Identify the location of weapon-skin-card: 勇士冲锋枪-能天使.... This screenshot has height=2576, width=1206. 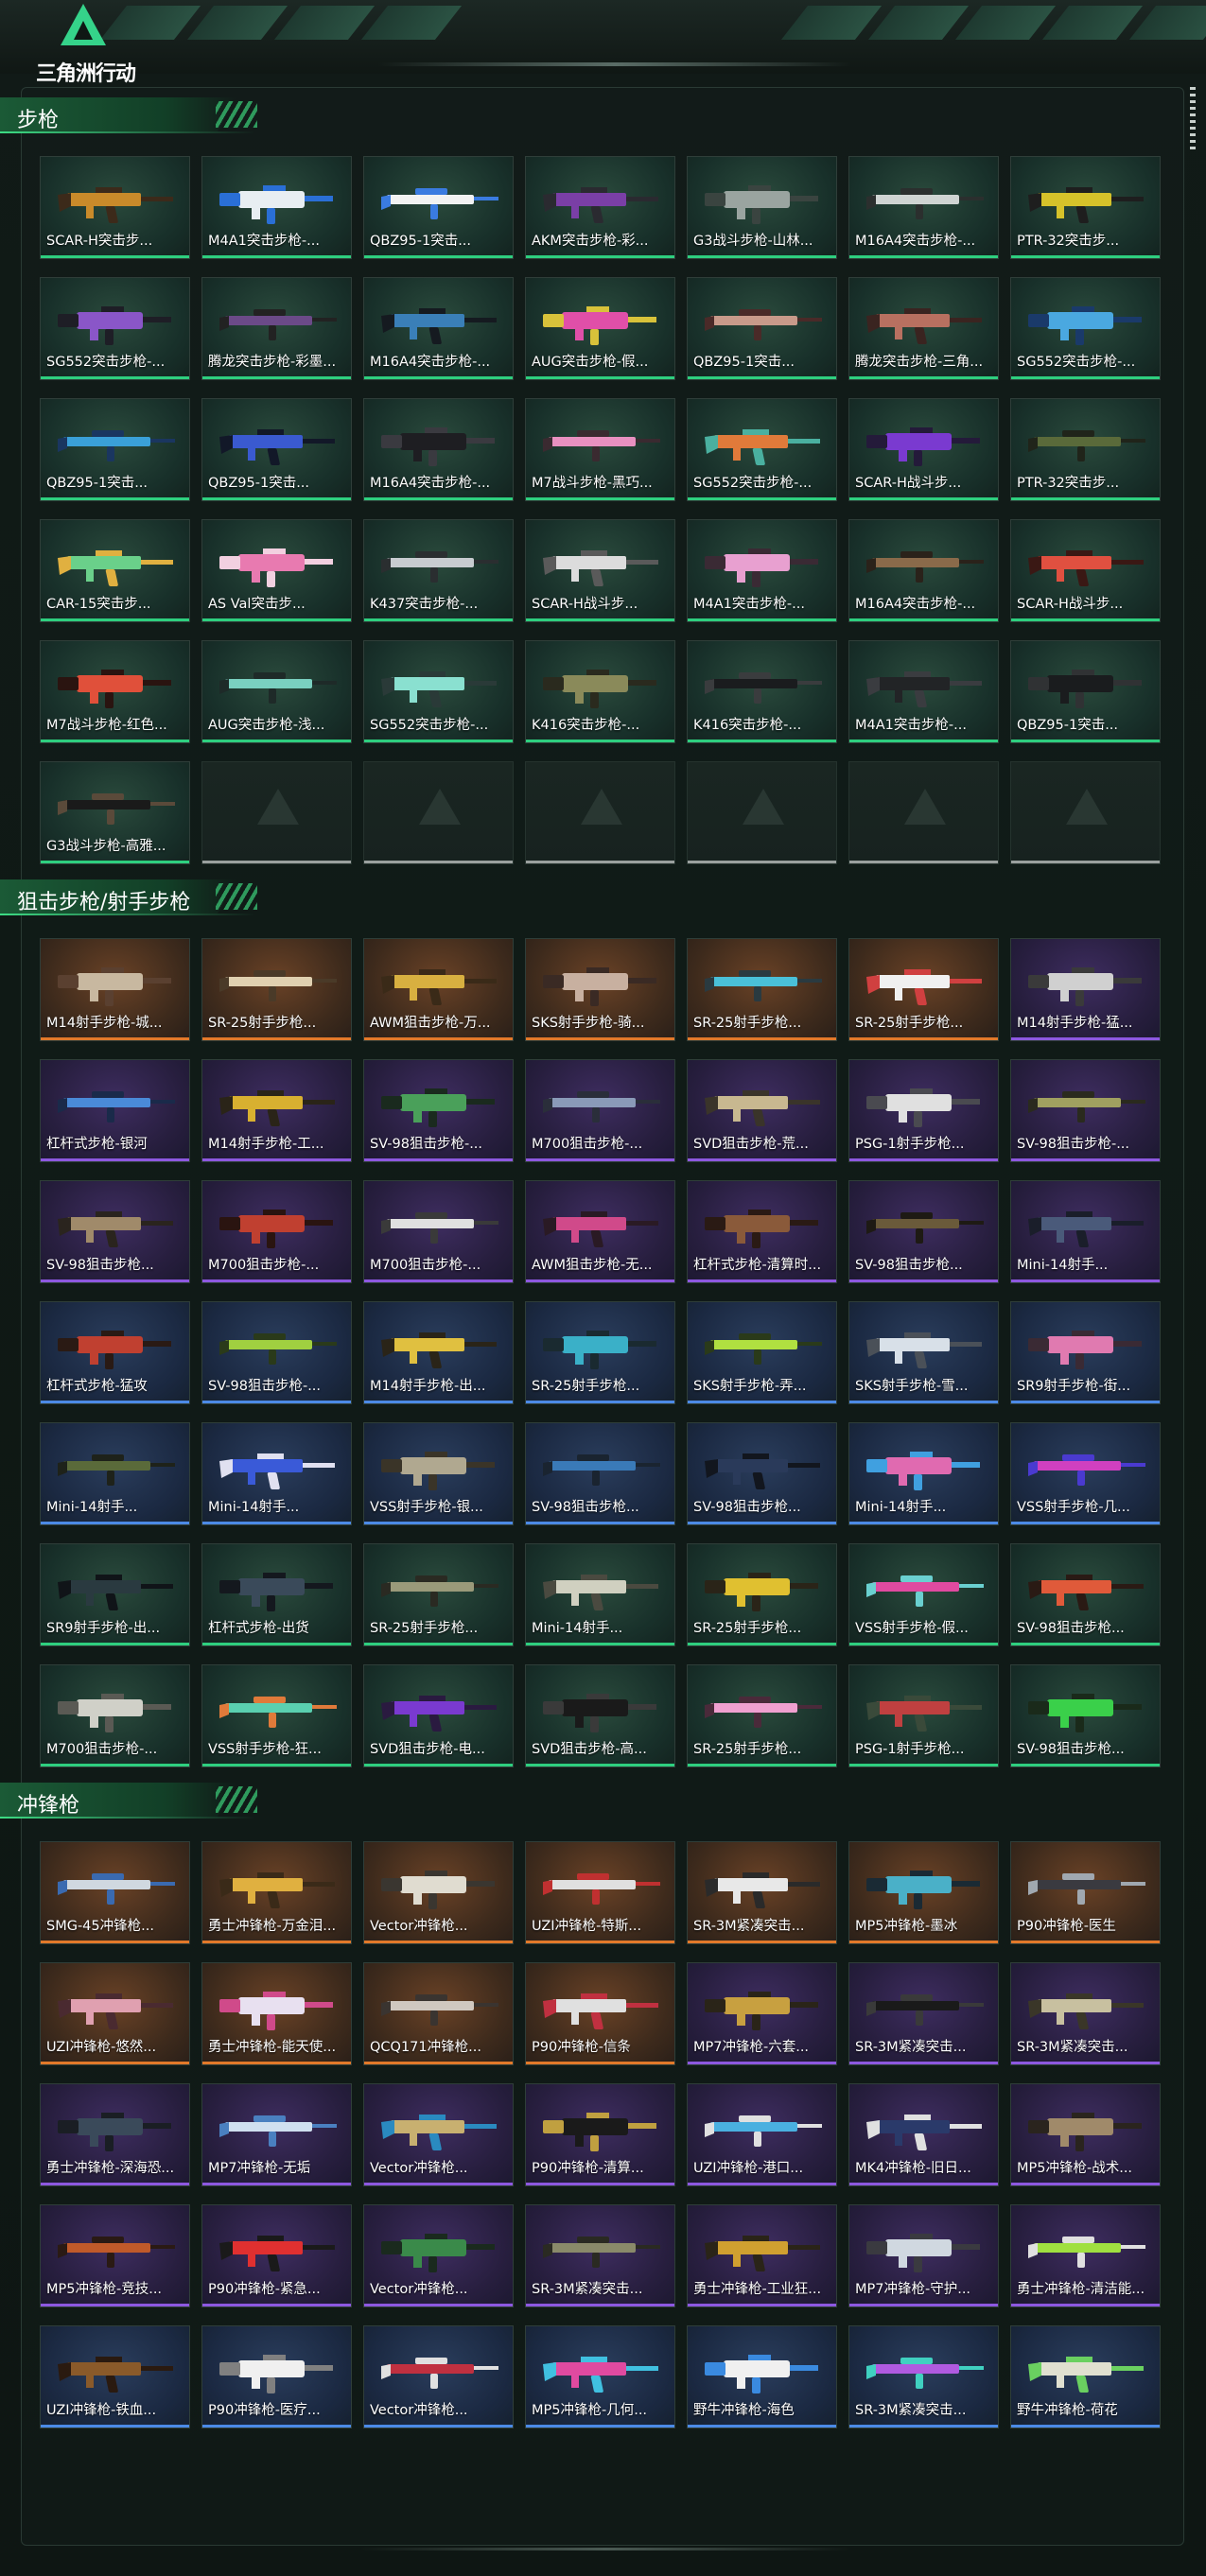
(276, 2014).